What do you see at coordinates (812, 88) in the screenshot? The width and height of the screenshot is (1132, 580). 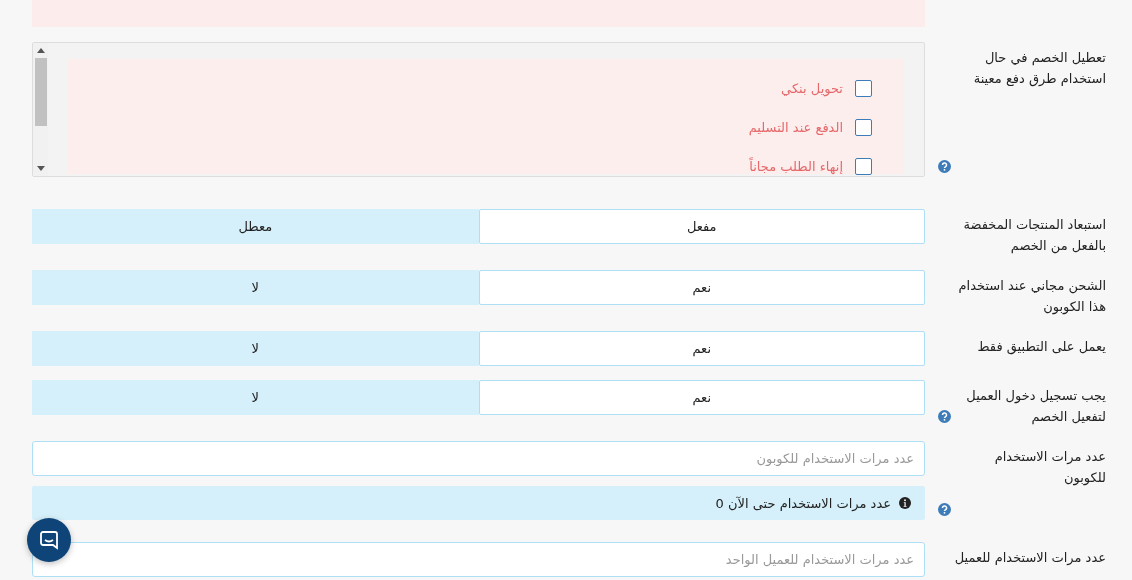 I see `option-label: تحويل بنكي` at bounding box center [812, 88].